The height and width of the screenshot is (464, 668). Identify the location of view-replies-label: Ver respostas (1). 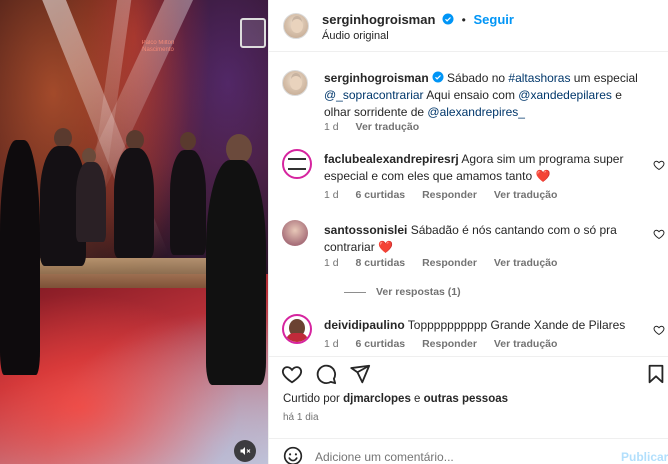
(418, 292).